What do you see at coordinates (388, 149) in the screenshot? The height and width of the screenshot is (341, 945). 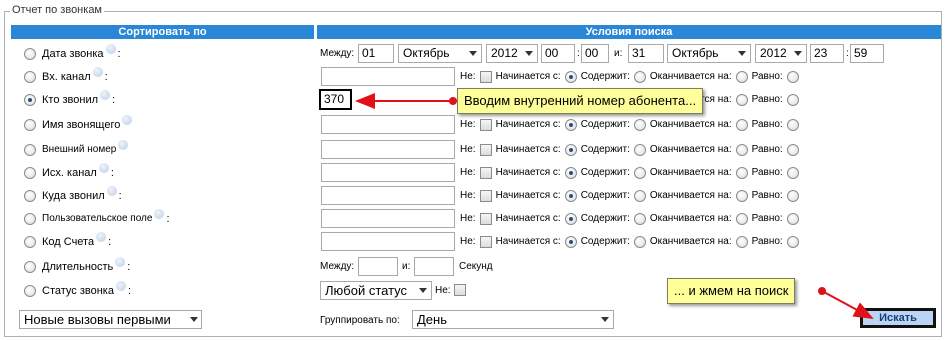 I see `external-number-input` at bounding box center [388, 149].